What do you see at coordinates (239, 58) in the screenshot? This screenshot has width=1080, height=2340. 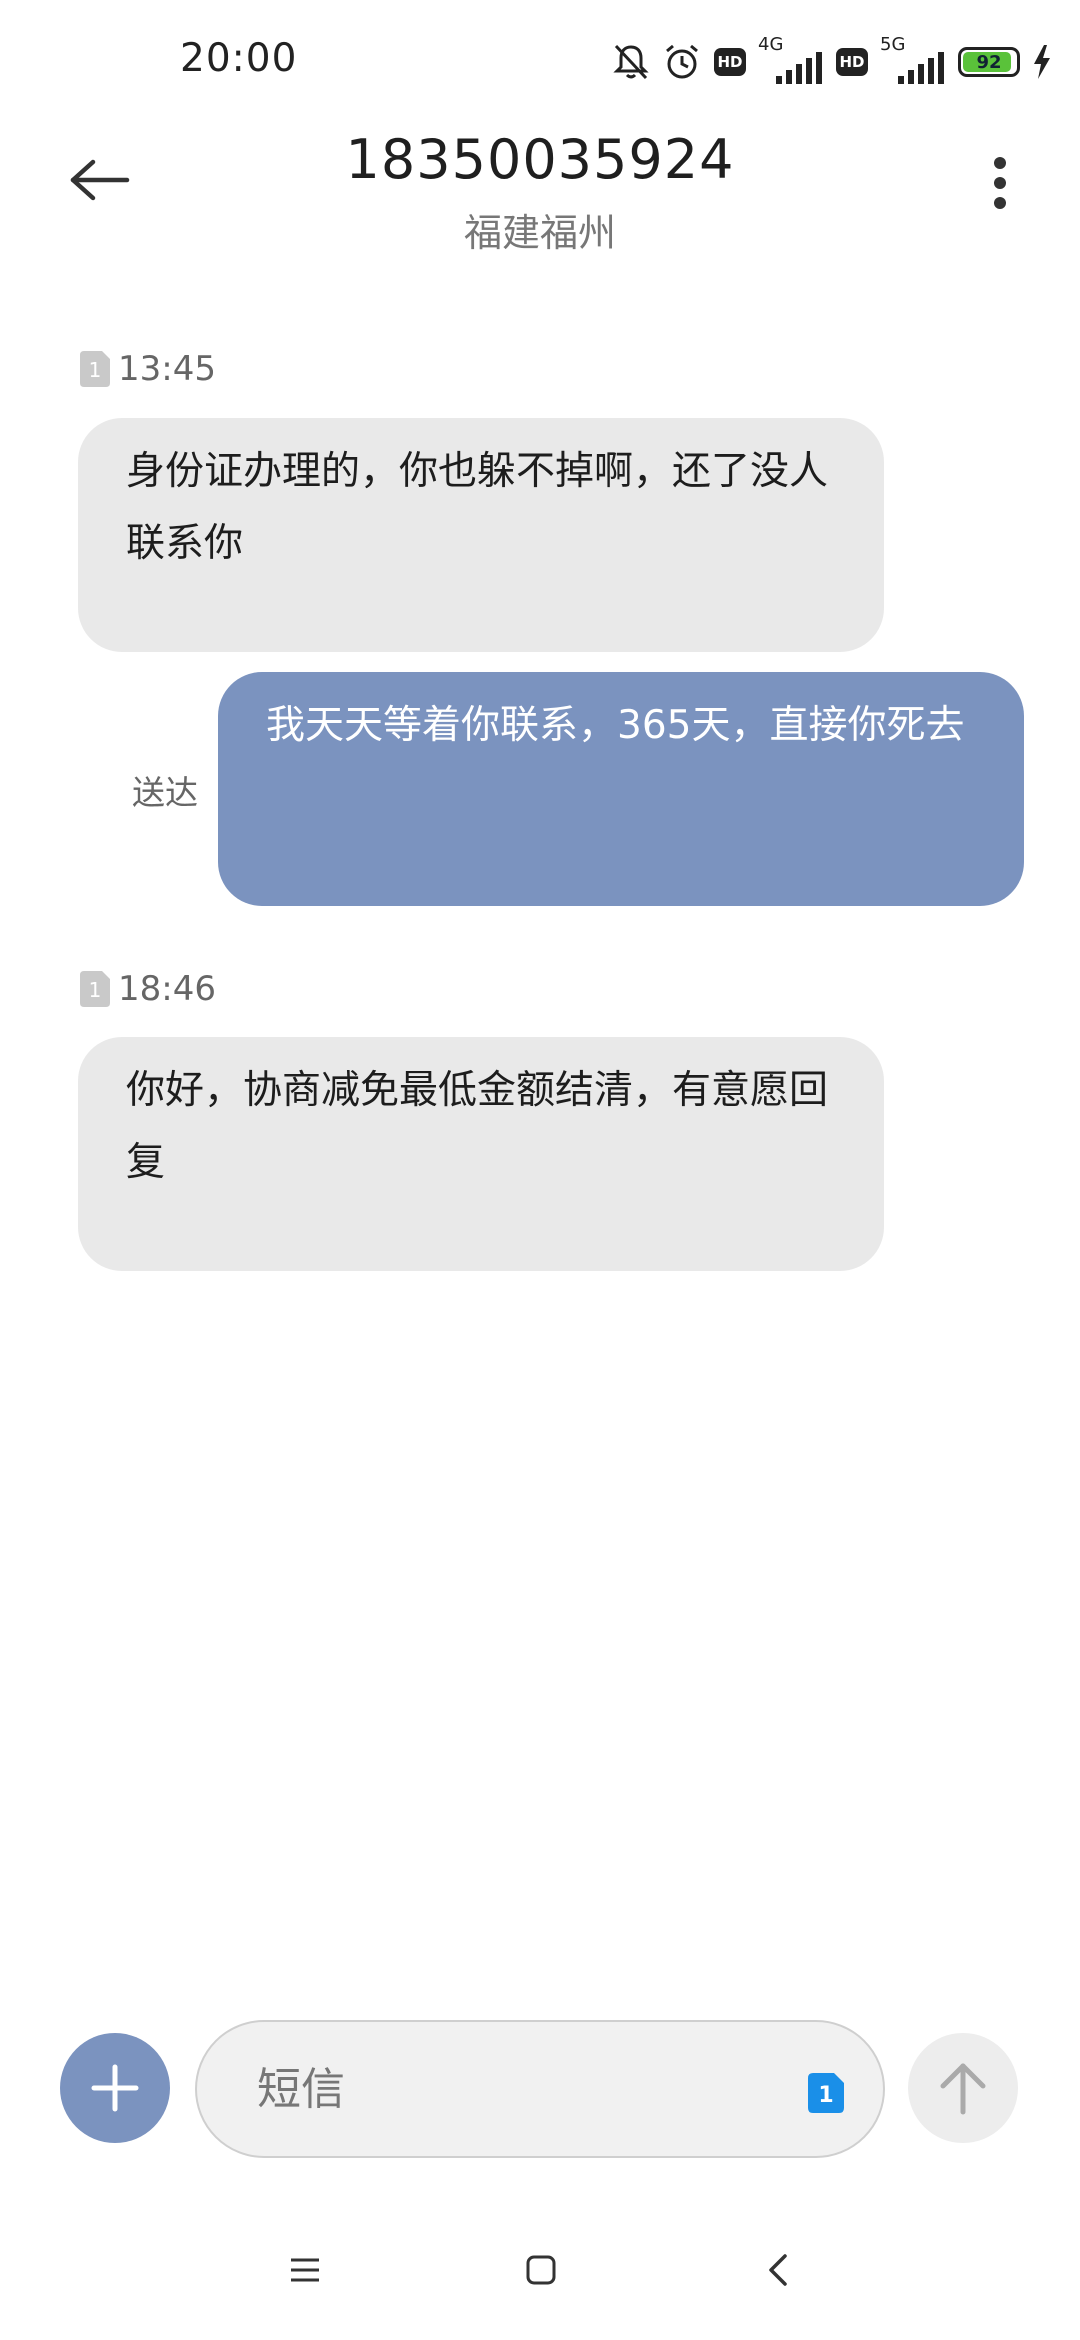 I see `status-time: 20:00` at bounding box center [239, 58].